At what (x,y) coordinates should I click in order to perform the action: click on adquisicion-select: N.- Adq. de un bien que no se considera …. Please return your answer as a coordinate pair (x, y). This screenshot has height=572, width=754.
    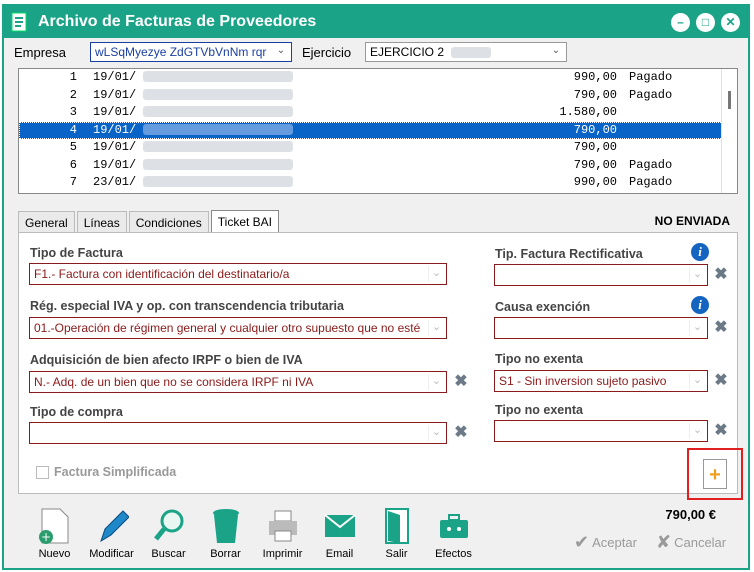
    Looking at the image, I should click on (238, 382).